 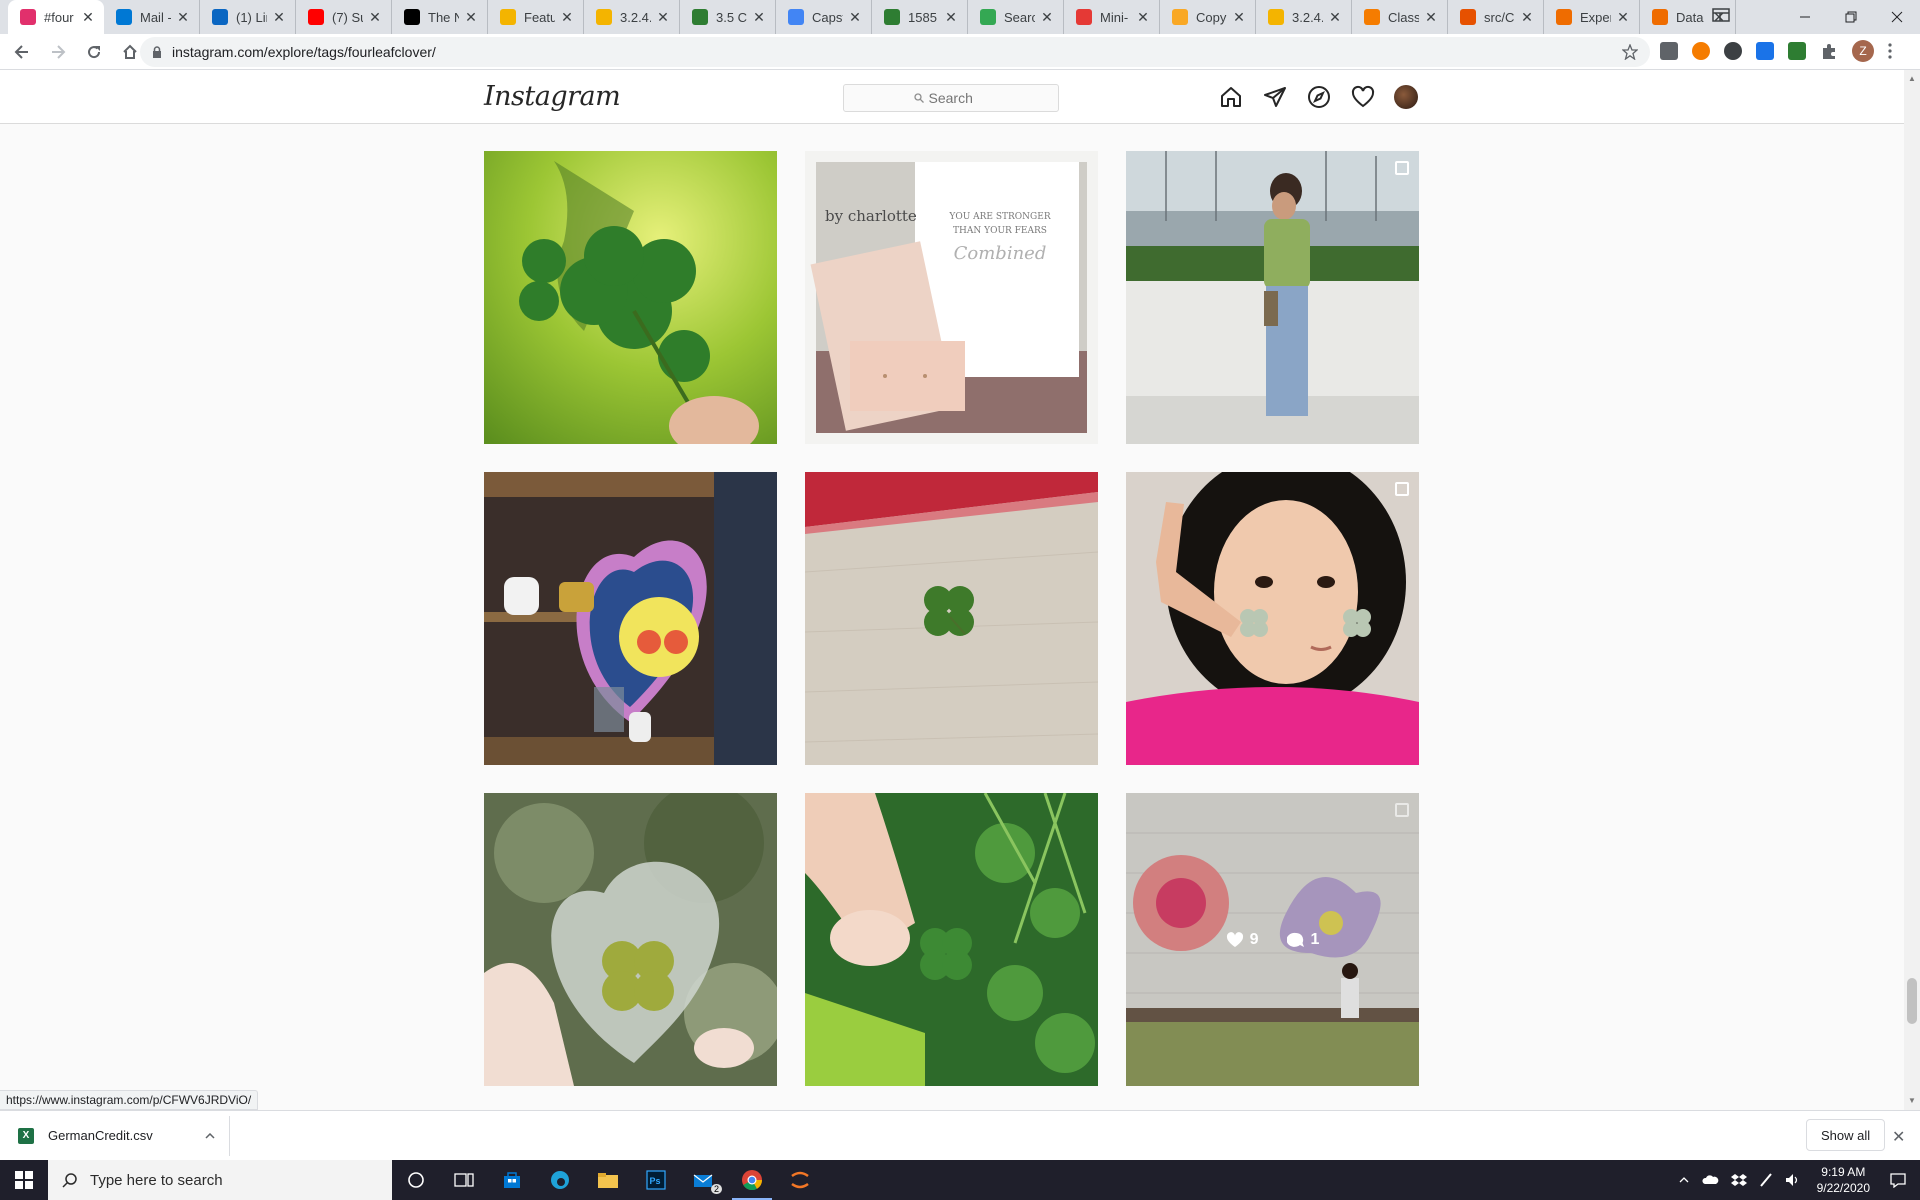 I want to click on browser-tab: Copy ✕, so click(x=1208, y=17).